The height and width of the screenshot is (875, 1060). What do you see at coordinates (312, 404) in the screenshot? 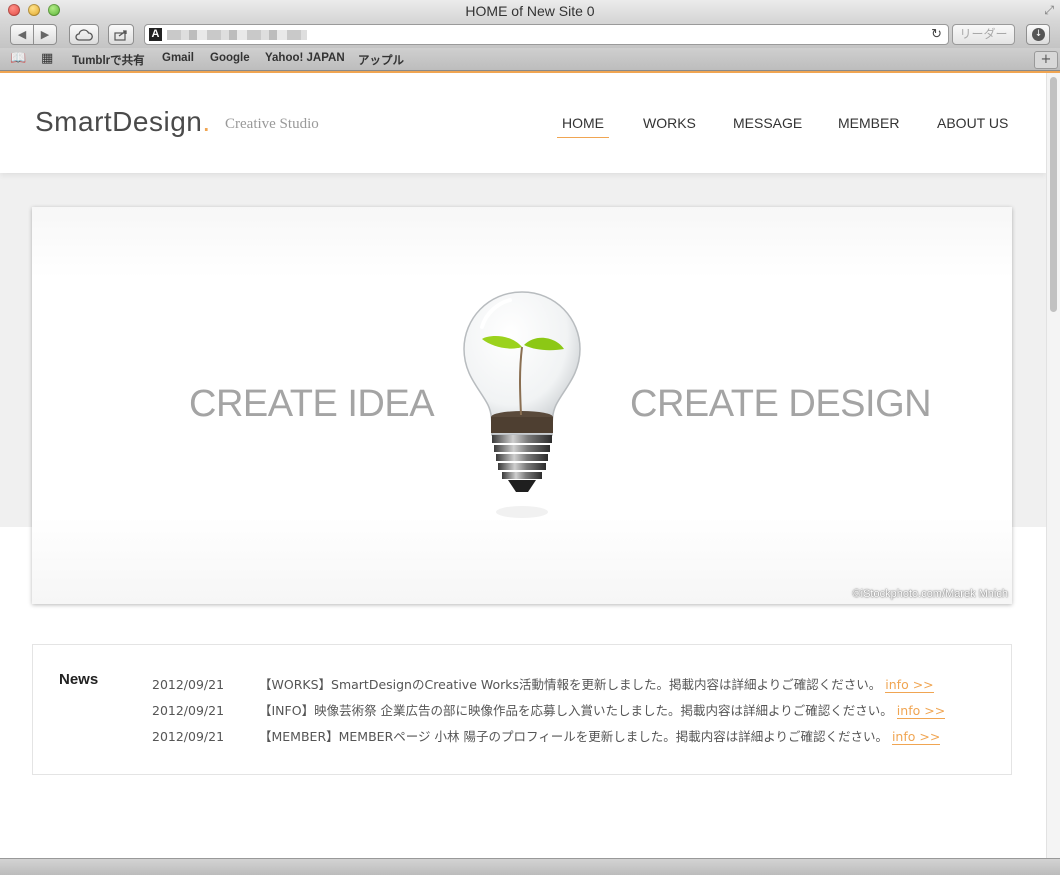
I see `hero-left-text: CREATE IDEA` at bounding box center [312, 404].